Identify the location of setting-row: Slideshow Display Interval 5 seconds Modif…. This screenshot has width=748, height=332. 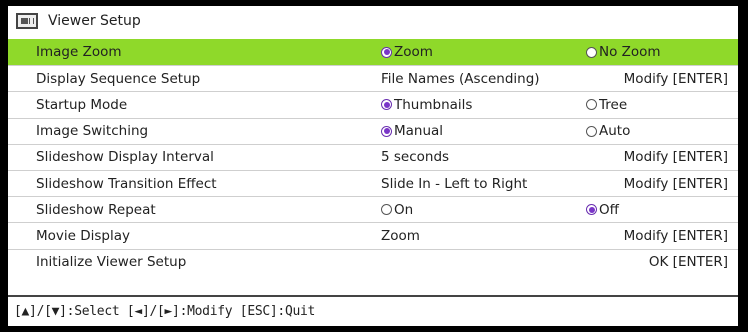
(373, 156).